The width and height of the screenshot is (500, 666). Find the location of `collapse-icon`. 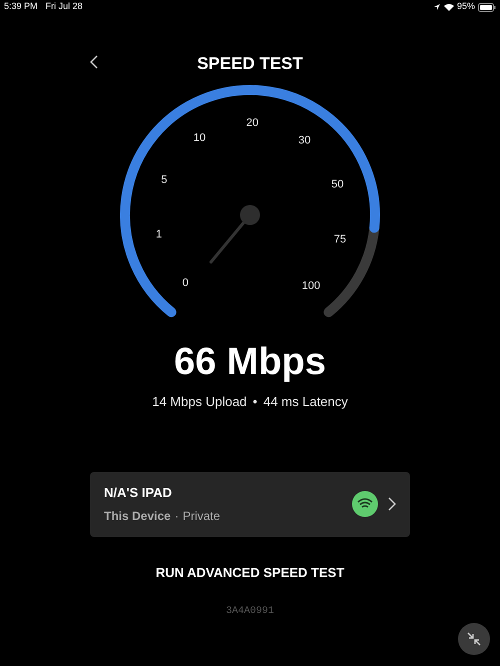

collapse-icon is located at coordinates (474, 639).